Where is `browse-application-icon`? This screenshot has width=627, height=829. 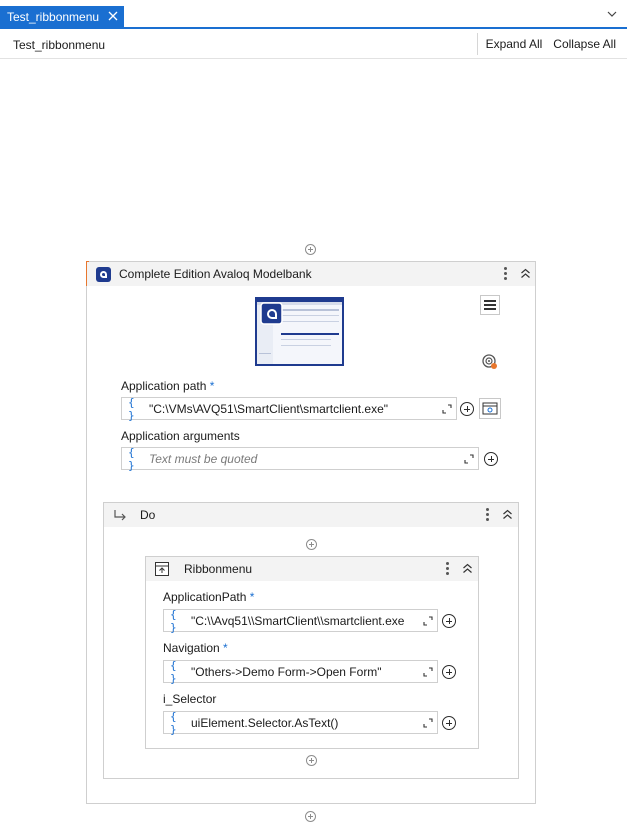 browse-application-icon is located at coordinates (490, 408).